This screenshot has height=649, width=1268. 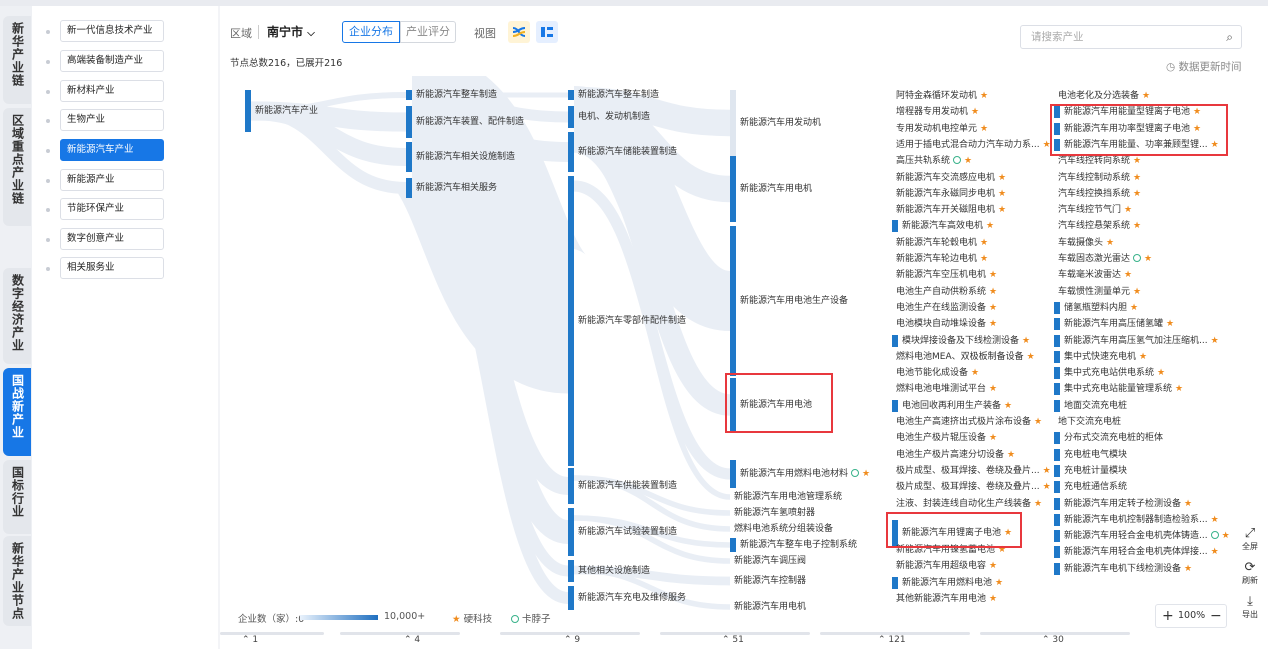 I want to click on tree-node: 燃料电池MEA、双极板制备设备 ★, so click(x=965, y=357).